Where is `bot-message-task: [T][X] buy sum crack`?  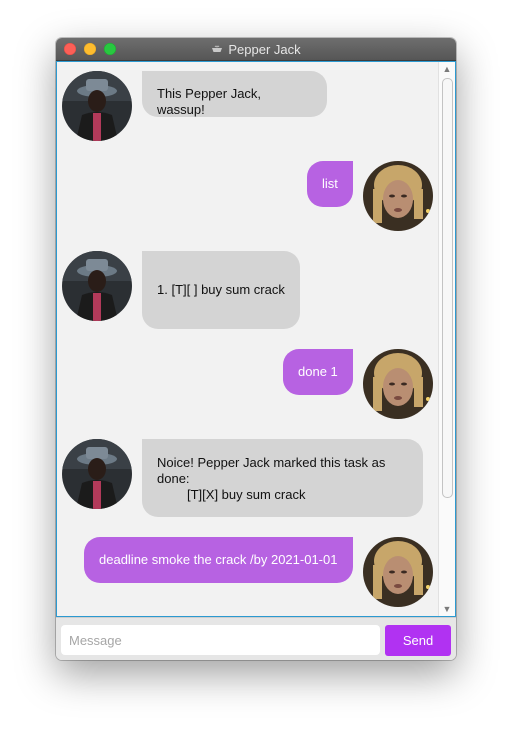 bot-message-task: [T][X] buy sum crack is located at coordinates (246, 494).